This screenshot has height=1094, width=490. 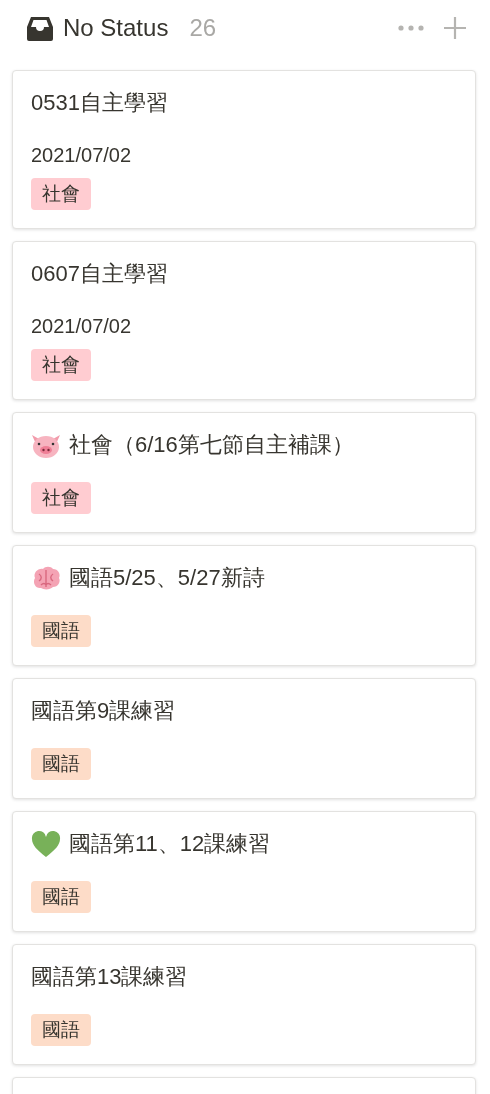 I want to click on card-title: 國語第9課練習, so click(x=103, y=711).